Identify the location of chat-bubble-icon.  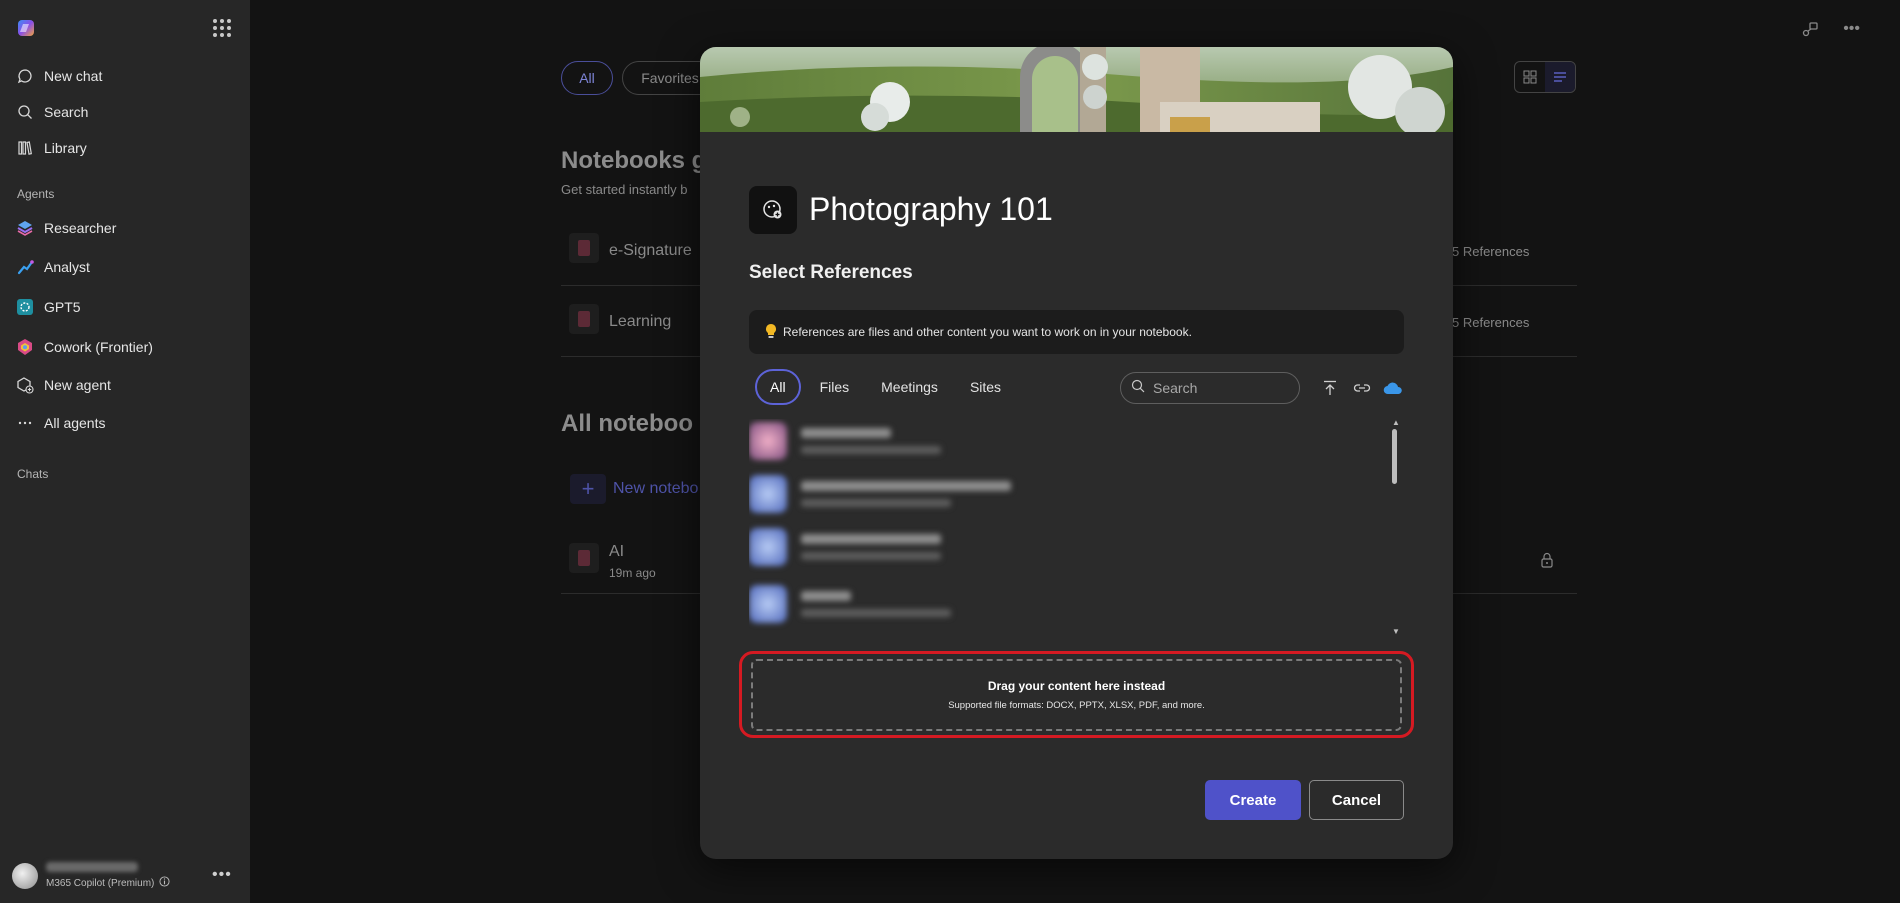
(25, 76).